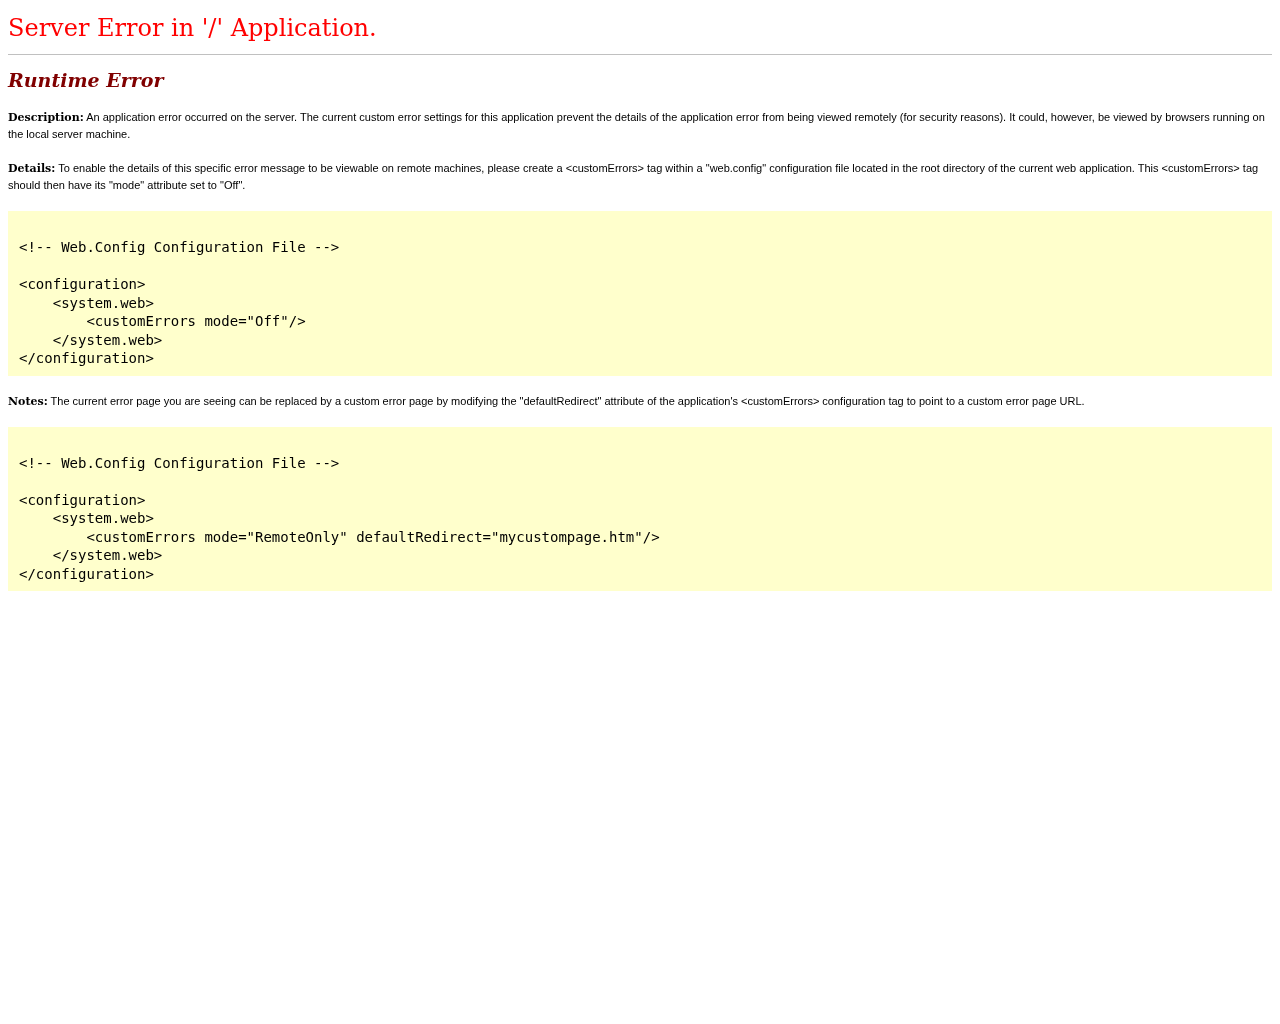  Describe the element at coordinates (180, 303) in the screenshot. I see `code-text: <!-- Web.Config Configuration File --> <configuration> <system.web> <customErrors mode="Off"/> </system.web> </configuration>` at that location.